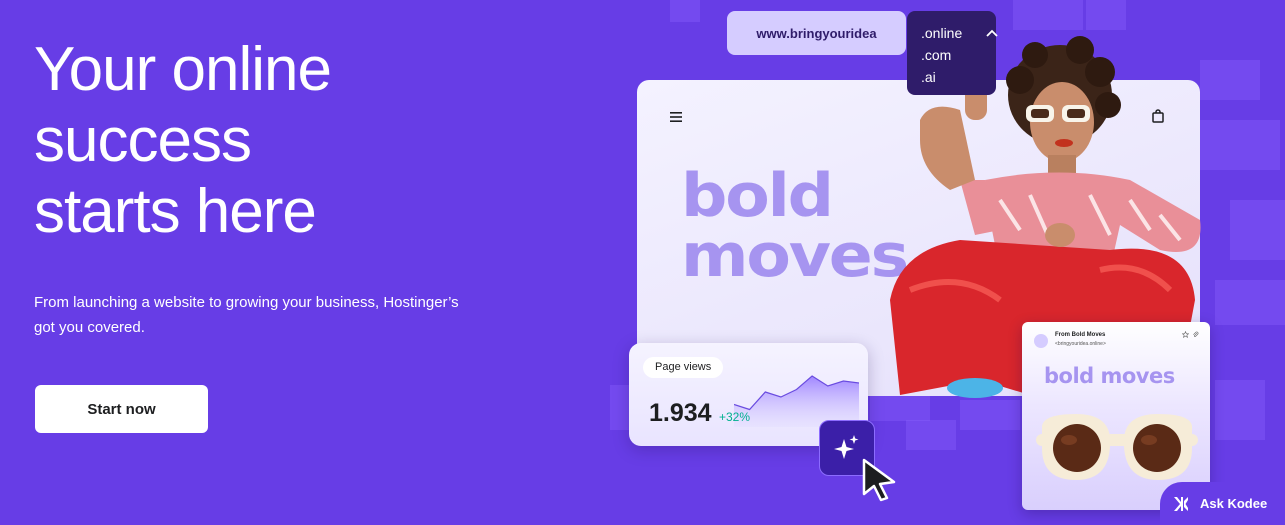  I want to click on paperclip-icon, so click(1195, 334).